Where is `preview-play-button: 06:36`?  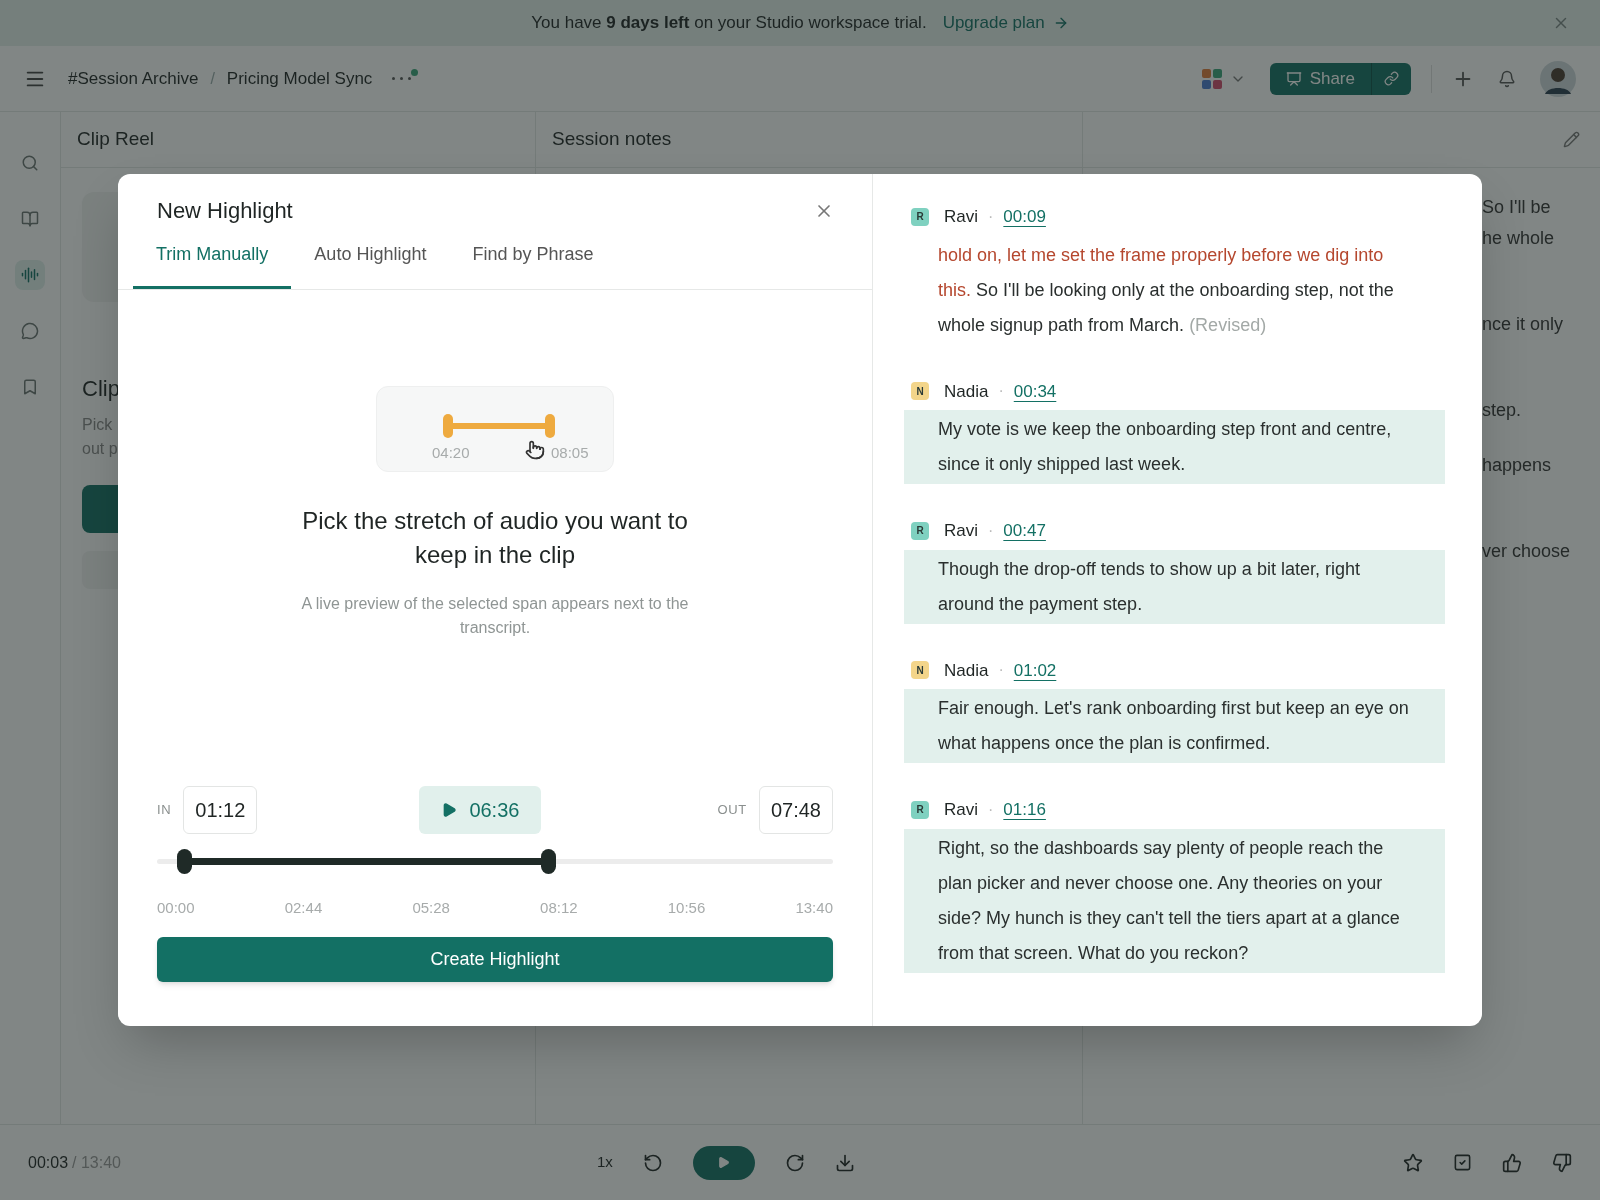
preview-play-button: 06:36 is located at coordinates (480, 809).